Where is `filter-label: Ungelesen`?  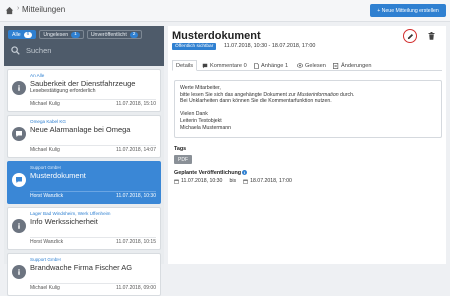
filter-label: Ungelesen is located at coordinates (56, 34).